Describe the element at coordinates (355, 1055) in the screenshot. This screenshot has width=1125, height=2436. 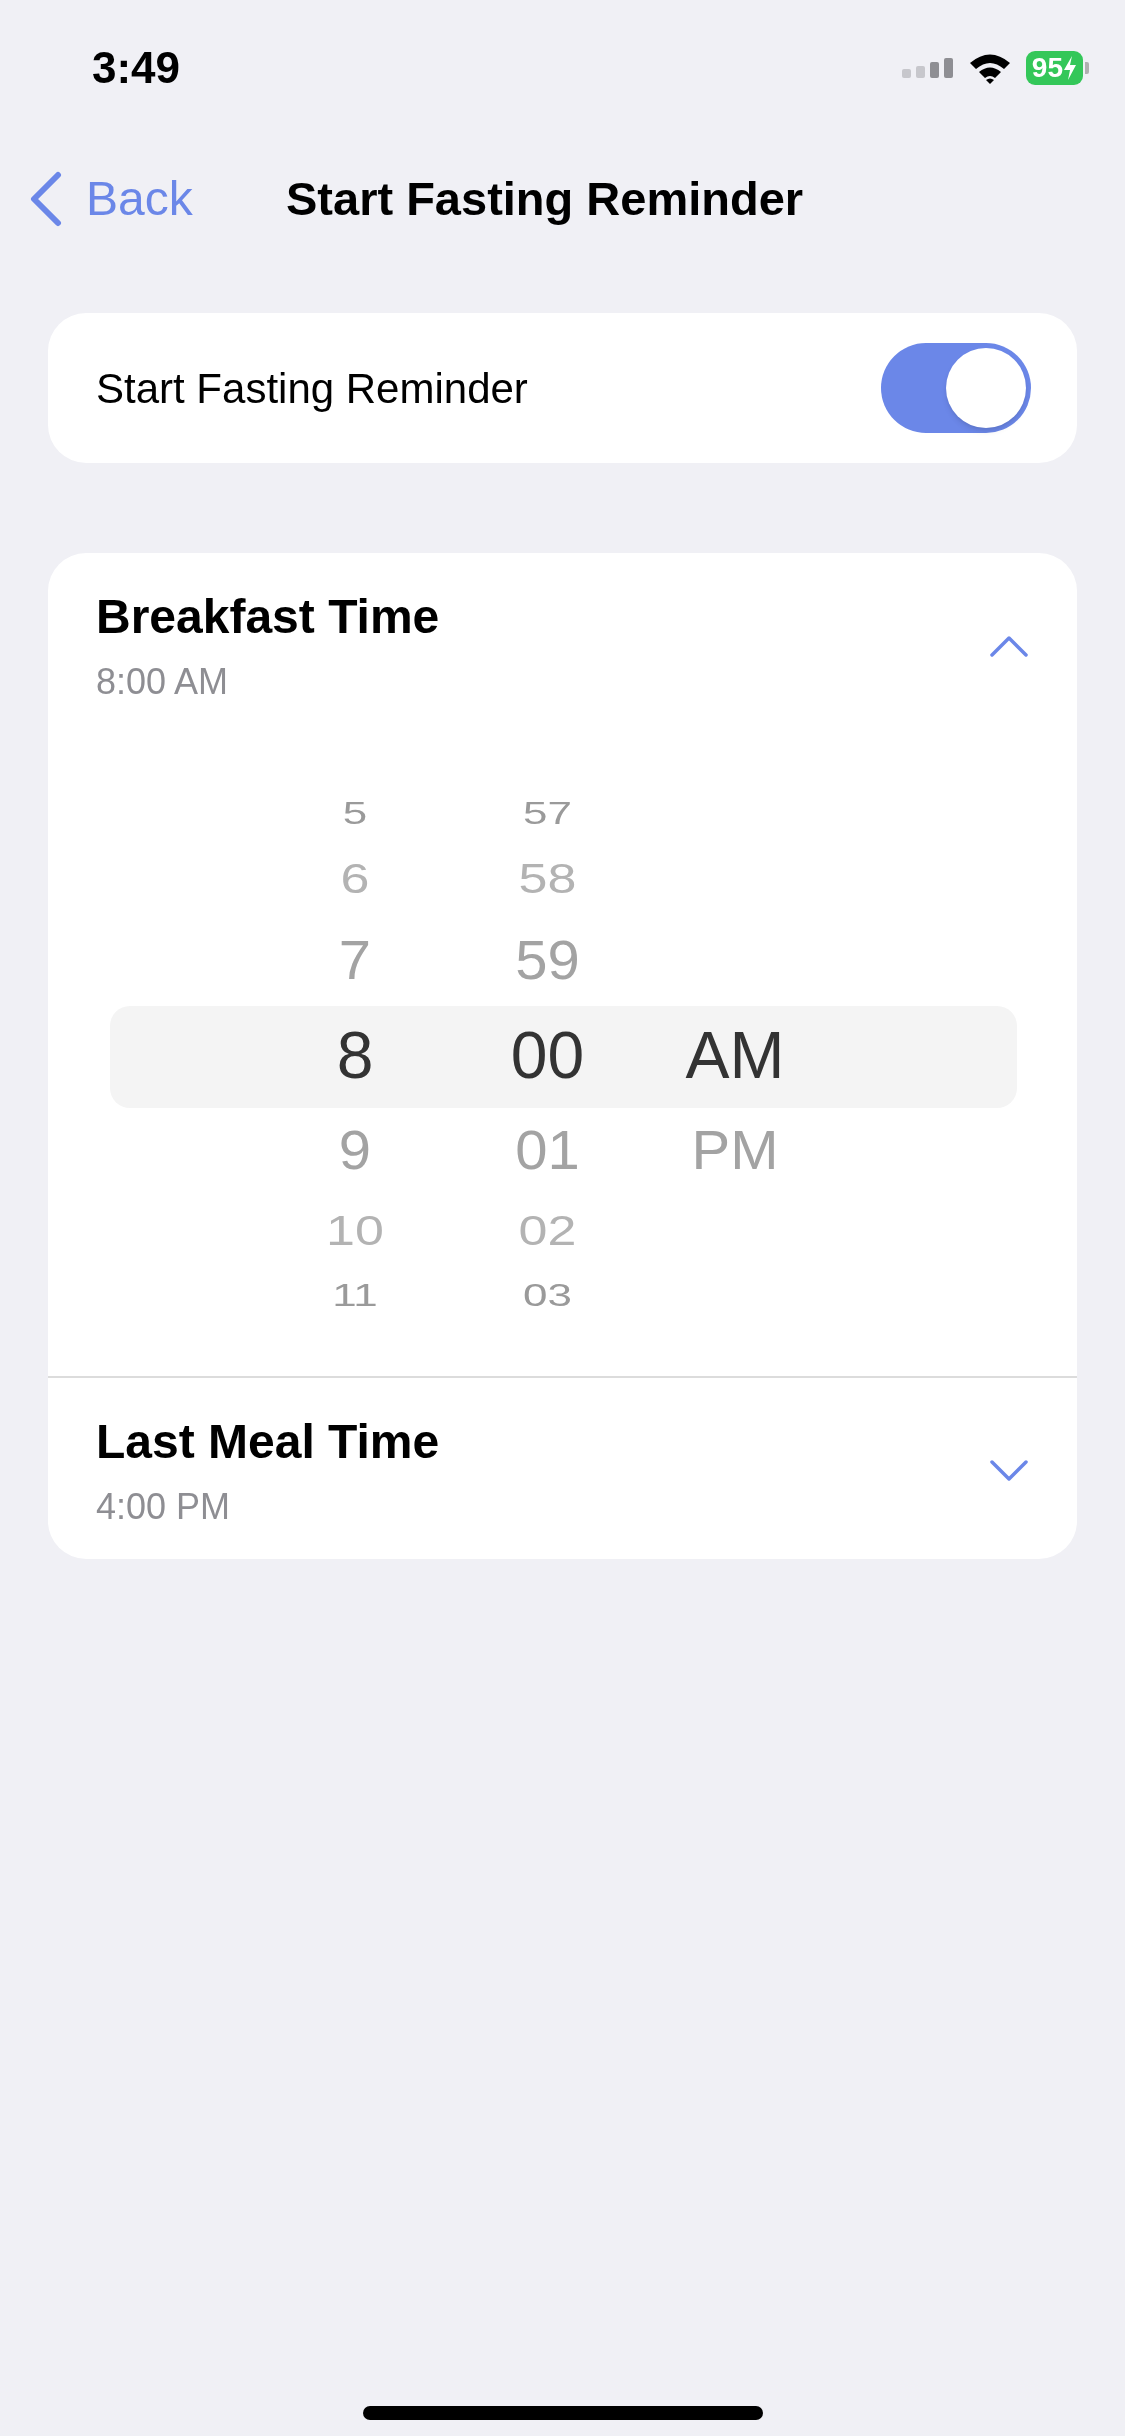
I see `picker-option: 8` at that location.